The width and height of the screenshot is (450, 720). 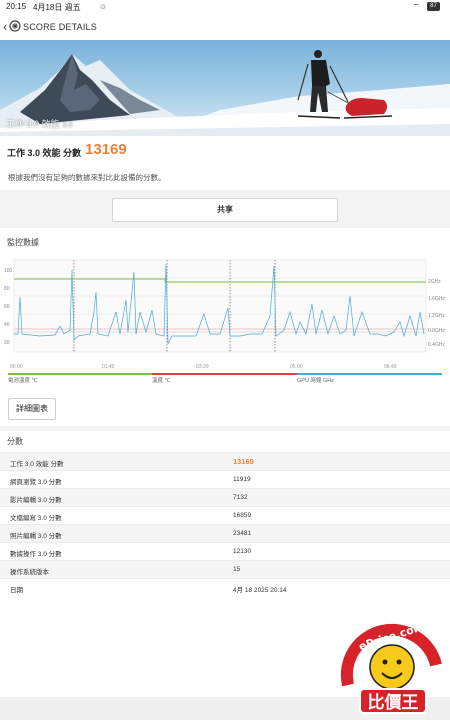 What do you see at coordinates (225, 587) in the screenshot?
I see `score-table-row: 日期 4月 18 2025 20:14` at bounding box center [225, 587].